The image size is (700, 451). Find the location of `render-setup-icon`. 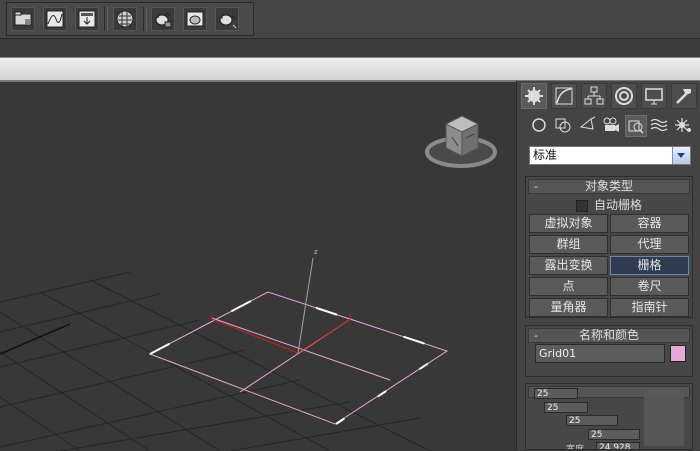

render-setup-icon is located at coordinates (163, 19).